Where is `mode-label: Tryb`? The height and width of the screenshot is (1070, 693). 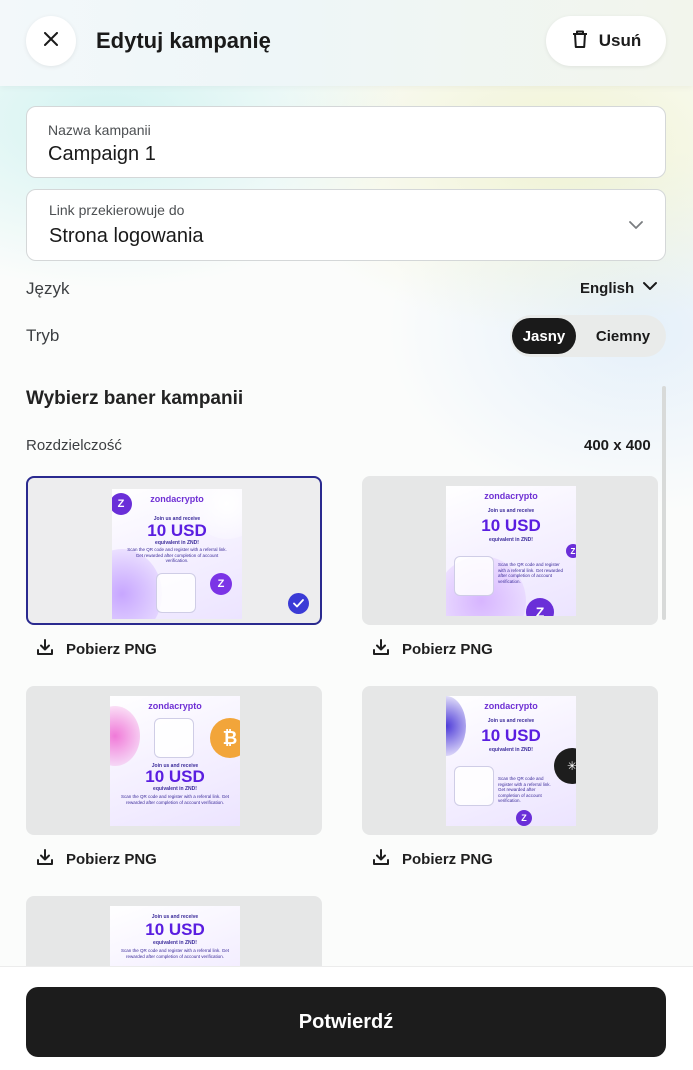 mode-label: Tryb is located at coordinates (43, 335).